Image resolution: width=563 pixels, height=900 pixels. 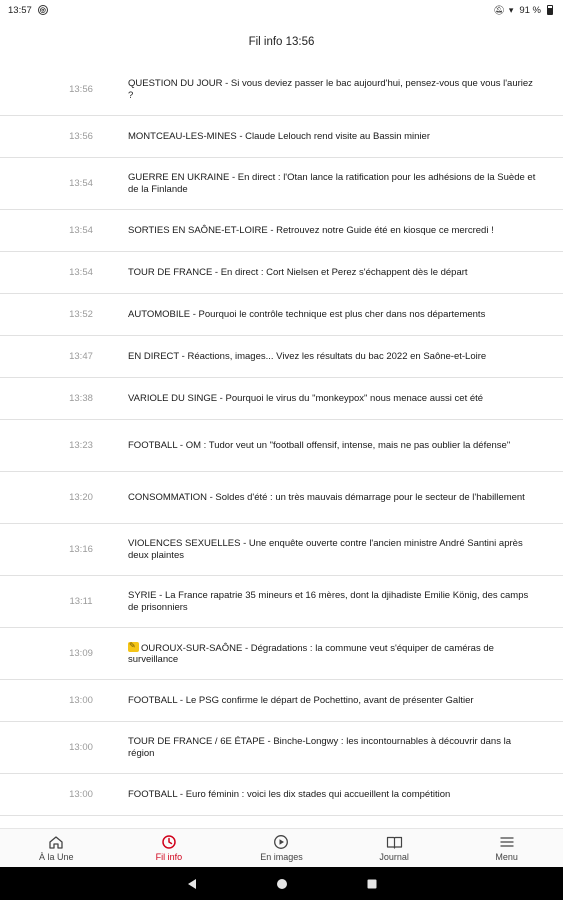 I want to click on wifi-icon: ▾, so click(x=511, y=9).